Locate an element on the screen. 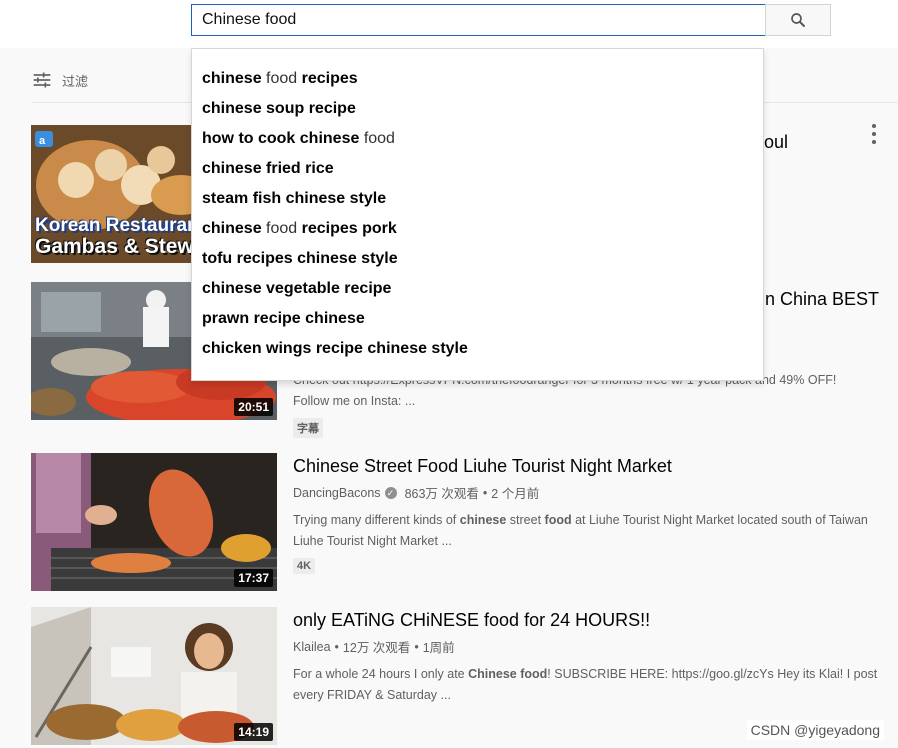  more-vert-icon is located at coordinates (874, 126).